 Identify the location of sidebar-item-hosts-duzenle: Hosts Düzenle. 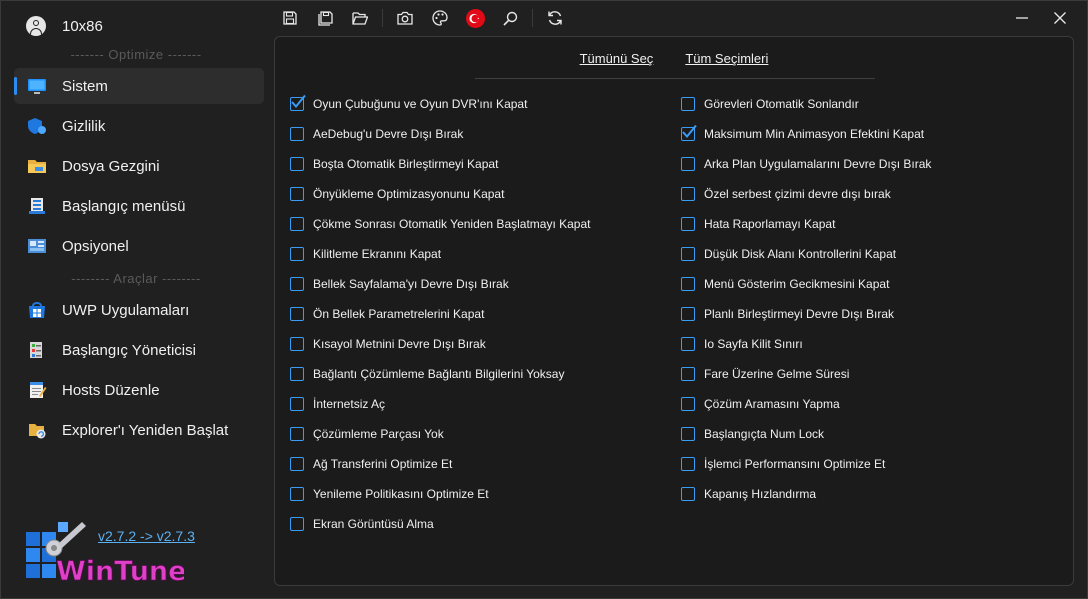
(139, 390).